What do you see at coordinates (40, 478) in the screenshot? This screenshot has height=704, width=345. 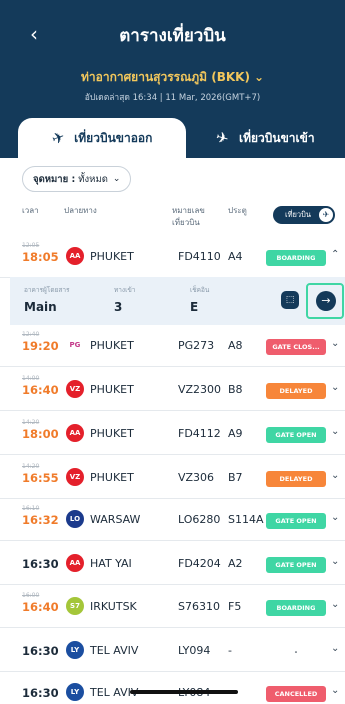 I see `departure-time: 16:55` at bounding box center [40, 478].